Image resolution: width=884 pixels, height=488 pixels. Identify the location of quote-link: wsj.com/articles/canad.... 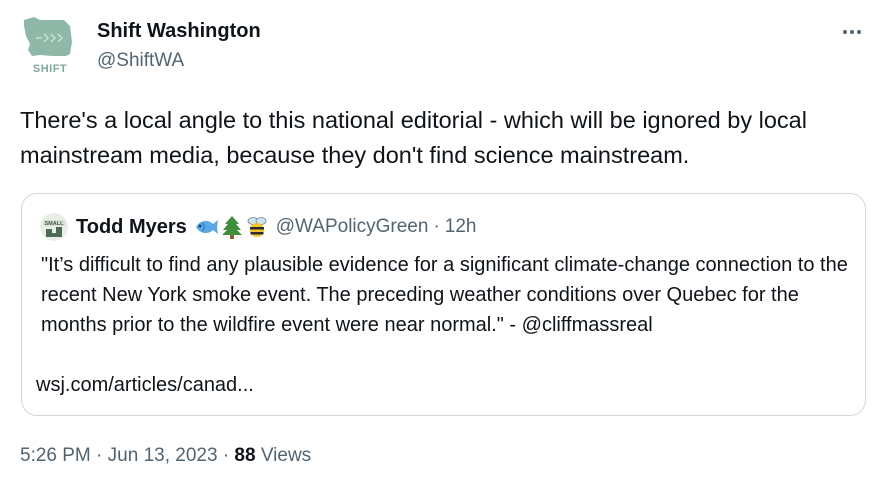
(145, 385).